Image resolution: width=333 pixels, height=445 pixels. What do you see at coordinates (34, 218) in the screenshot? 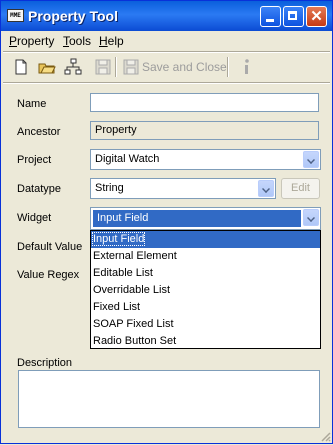
I see `widget-label: Widget` at bounding box center [34, 218].